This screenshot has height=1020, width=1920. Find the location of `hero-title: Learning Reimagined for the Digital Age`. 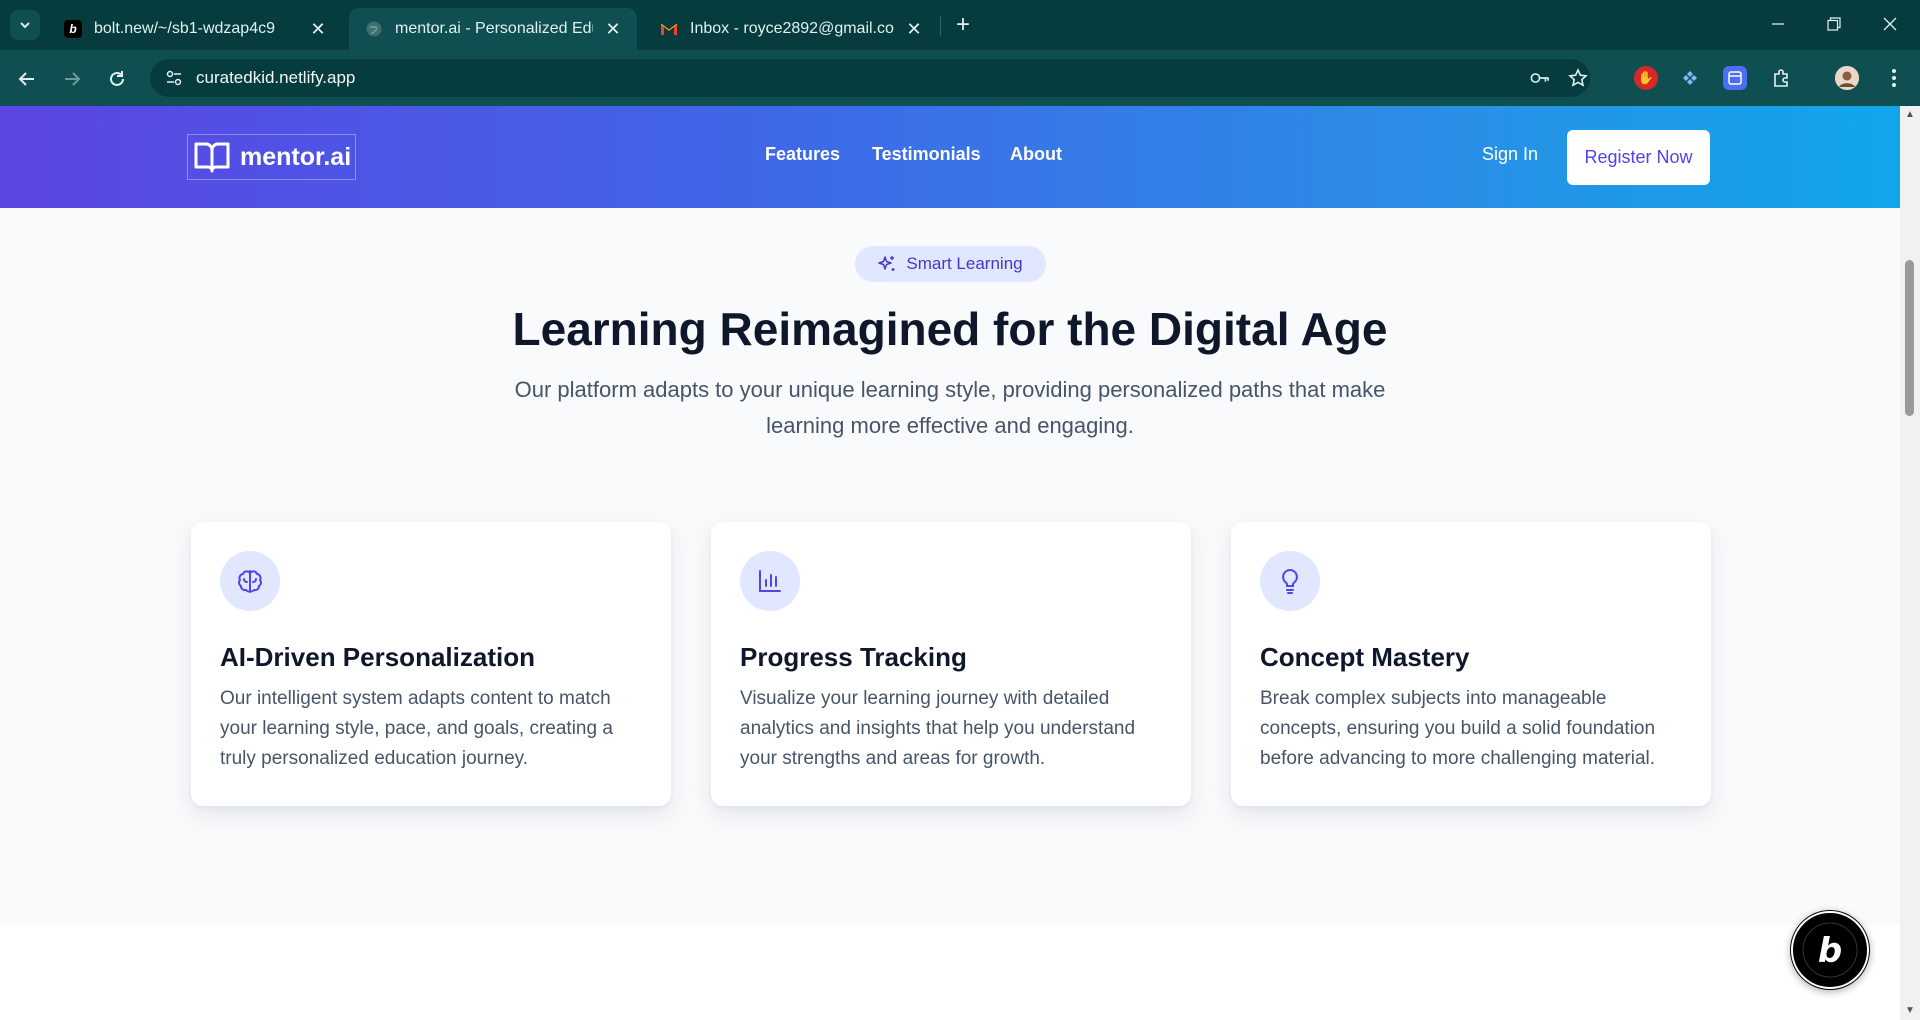

hero-title: Learning Reimagined for the Digital Age is located at coordinates (950, 329).